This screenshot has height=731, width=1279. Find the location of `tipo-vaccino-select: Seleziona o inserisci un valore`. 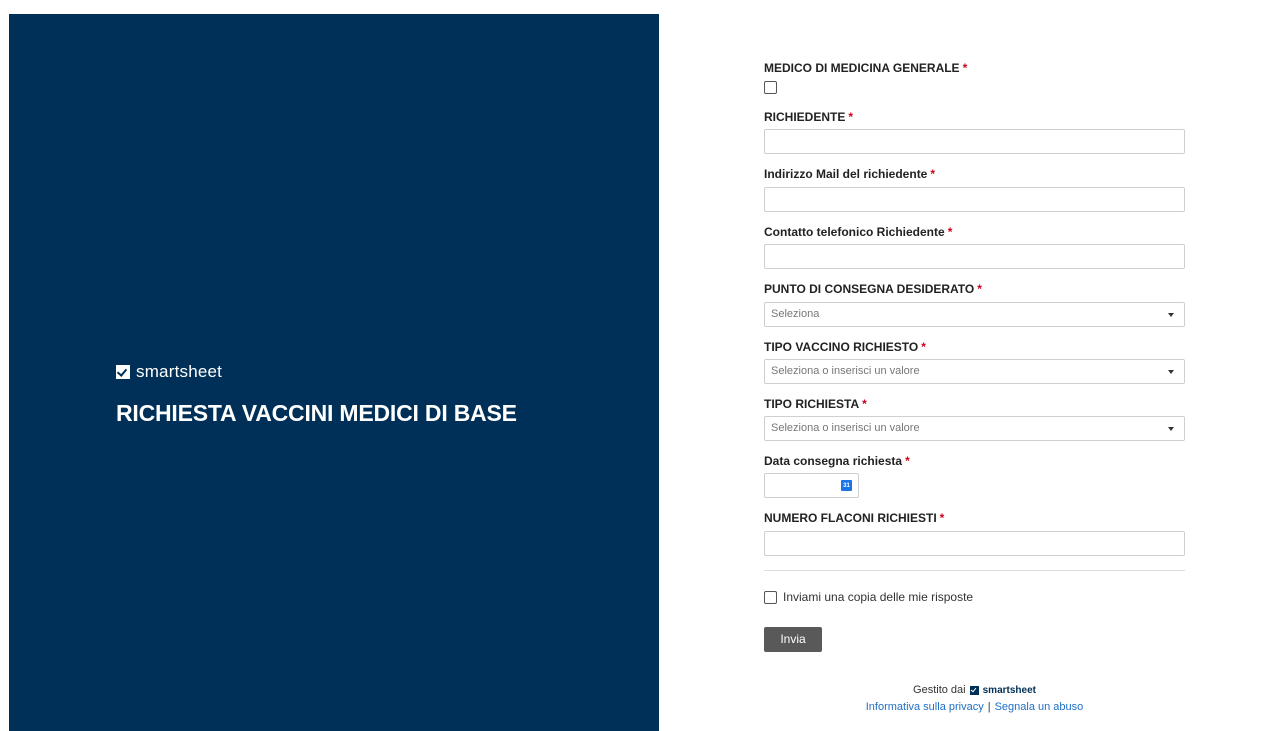

tipo-vaccino-select: Seleziona o inserisci un valore is located at coordinates (974, 371).